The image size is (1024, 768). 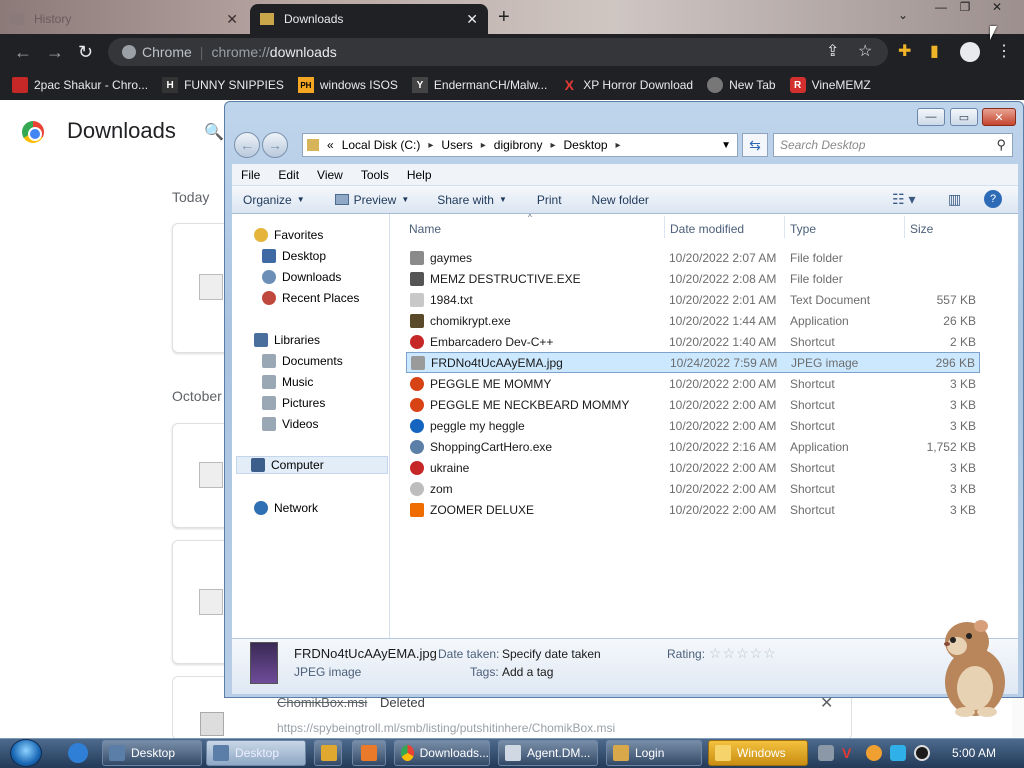 What do you see at coordinates (286, 508) in the screenshot?
I see `nav-network: Network` at bounding box center [286, 508].